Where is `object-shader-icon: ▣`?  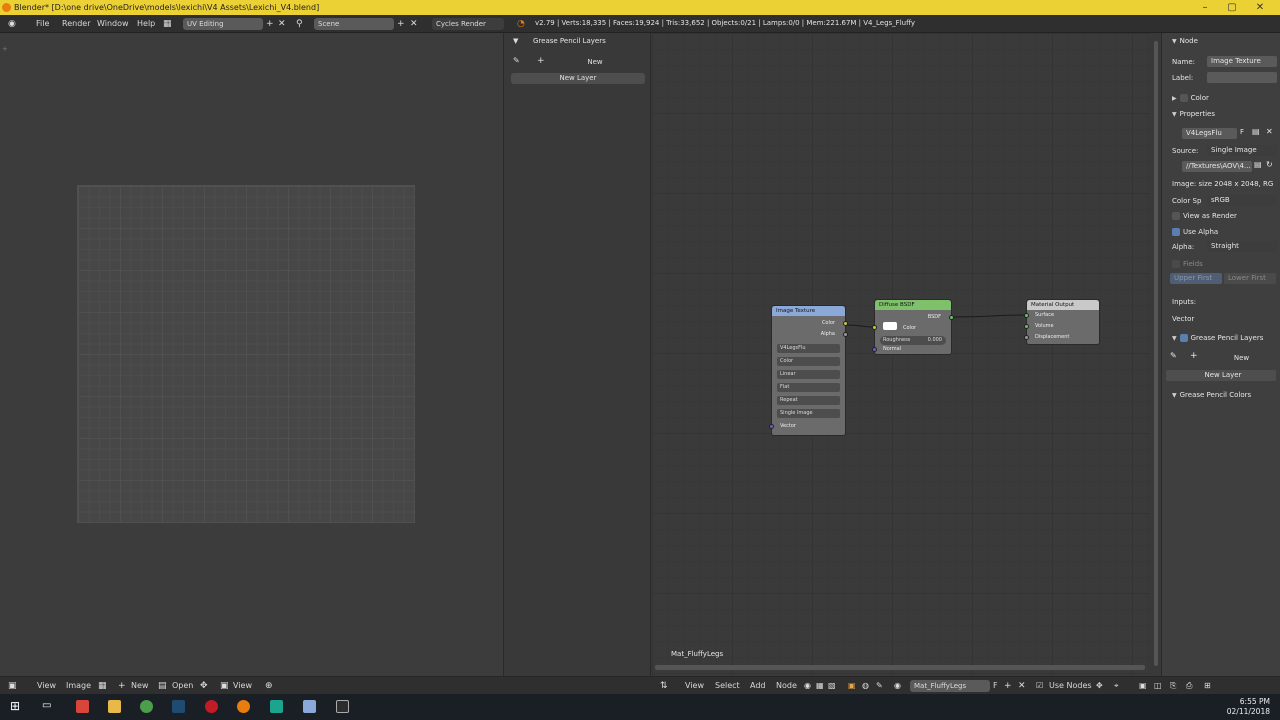 object-shader-icon: ▣ is located at coordinates (852, 686).